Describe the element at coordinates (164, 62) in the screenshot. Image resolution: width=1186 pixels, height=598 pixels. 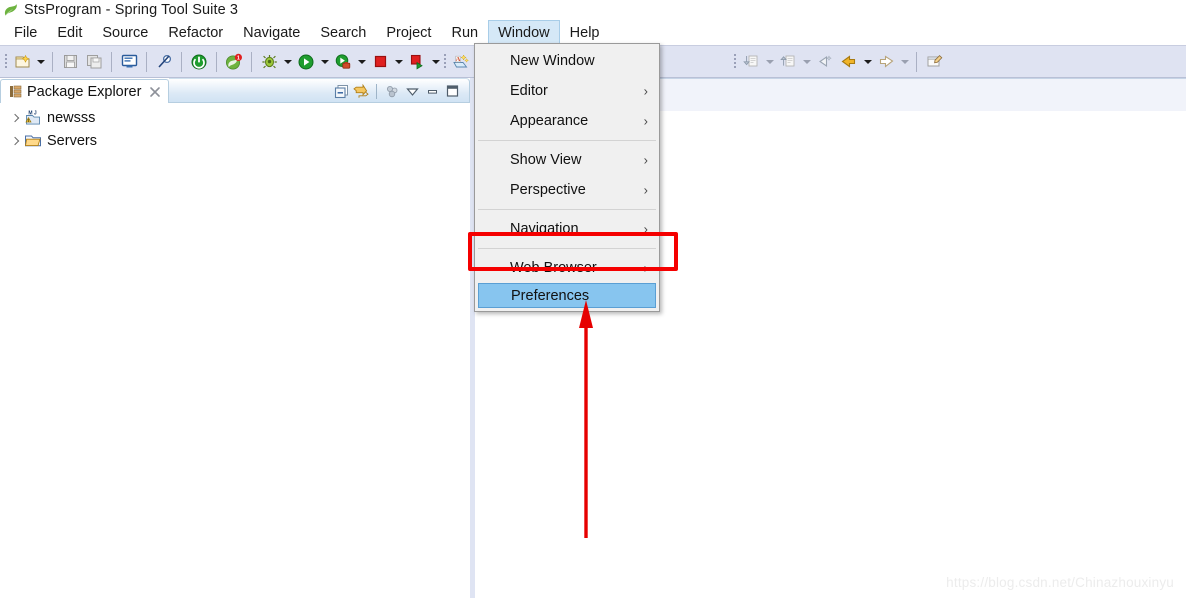
I see `toolbar-skip-breakpoints-button` at that location.